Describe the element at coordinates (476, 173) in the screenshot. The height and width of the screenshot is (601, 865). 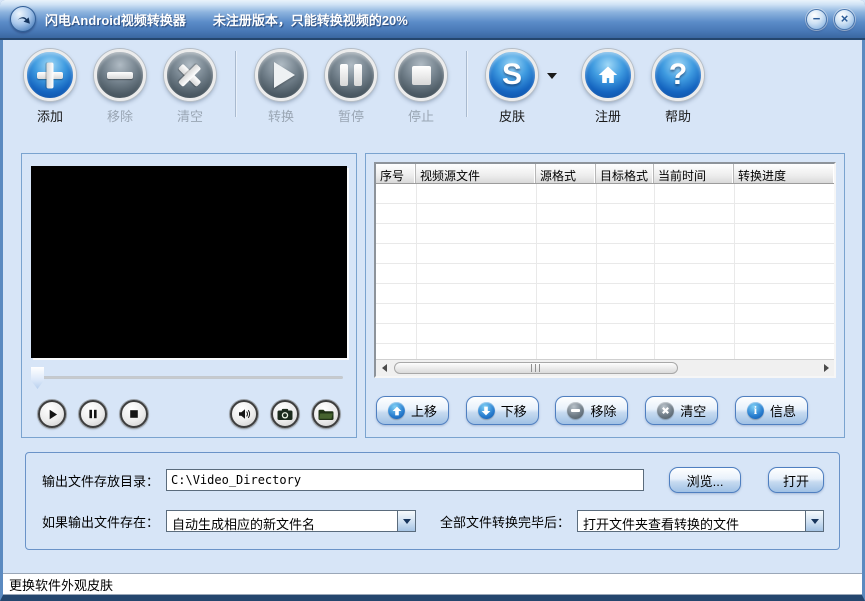
I see `col-source: 视频源文件` at that location.